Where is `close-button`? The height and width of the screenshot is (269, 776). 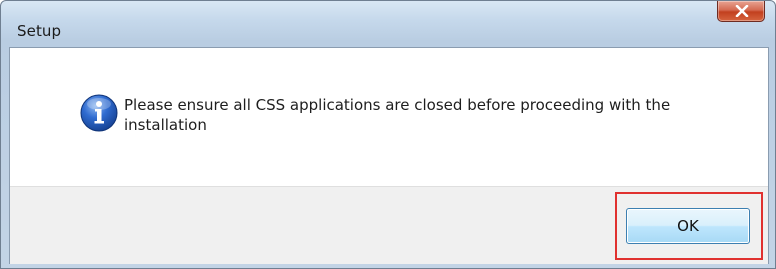 close-button is located at coordinates (741, 11).